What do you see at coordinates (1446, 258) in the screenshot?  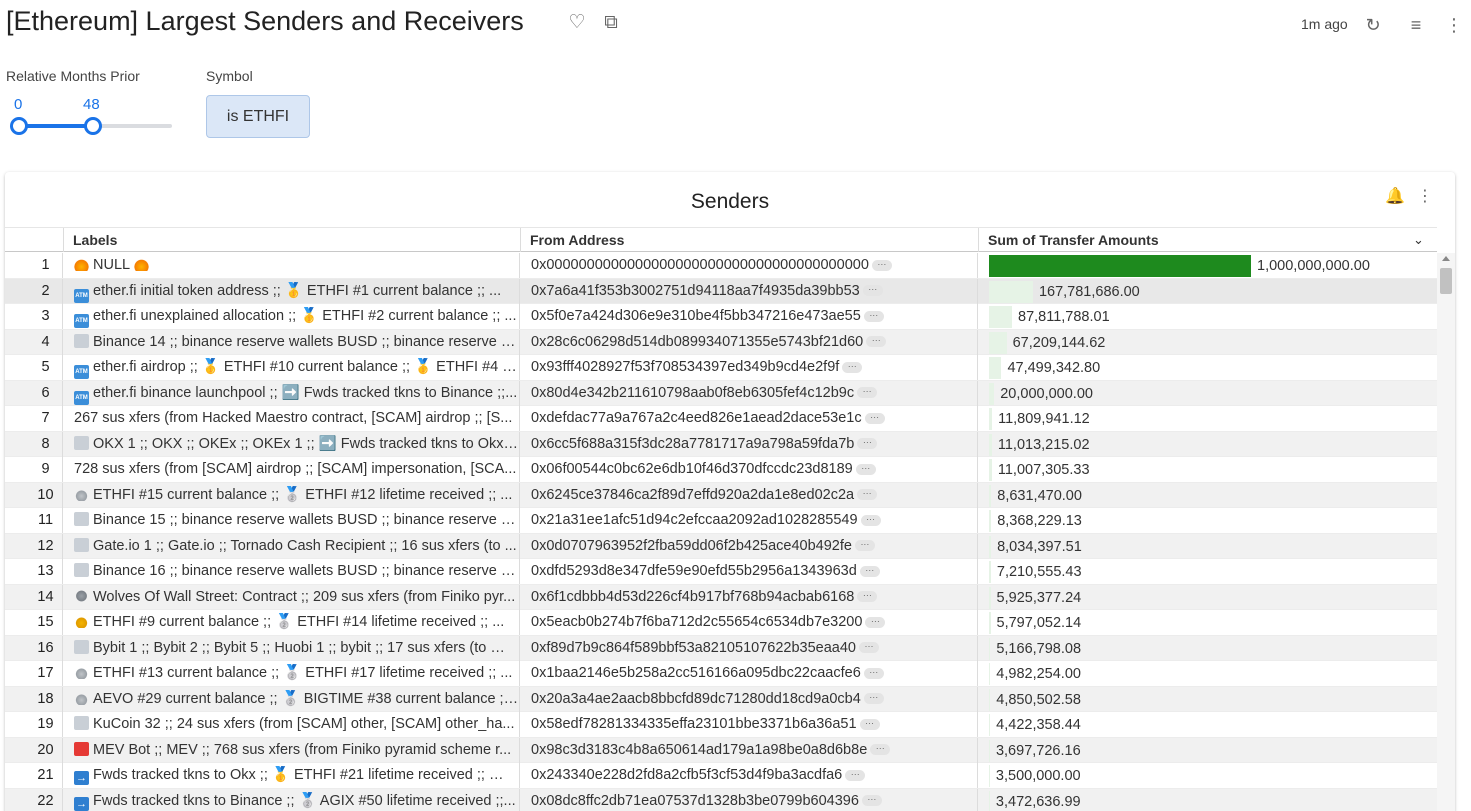 I see `scroll-up-icon` at bounding box center [1446, 258].